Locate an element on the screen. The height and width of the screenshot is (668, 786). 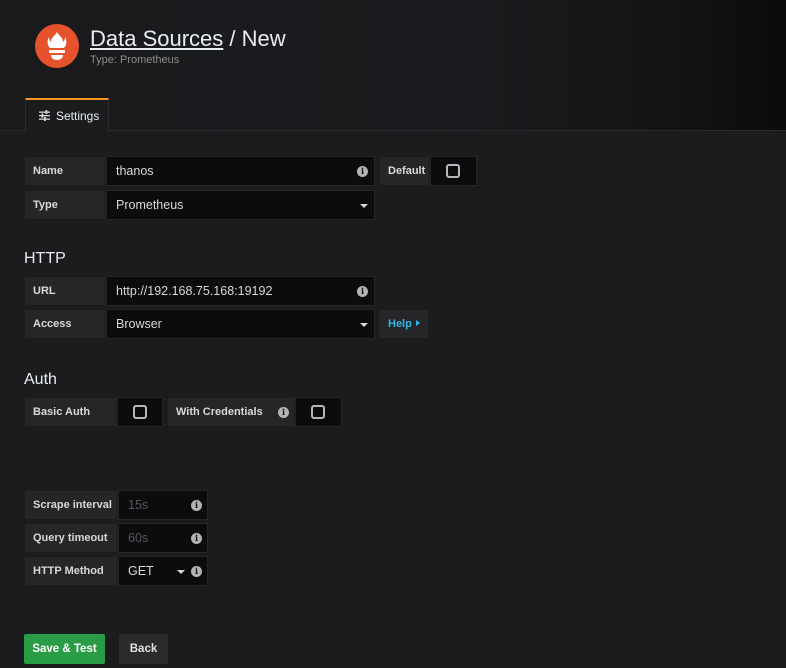
type-label: Type is located at coordinates (65, 205).